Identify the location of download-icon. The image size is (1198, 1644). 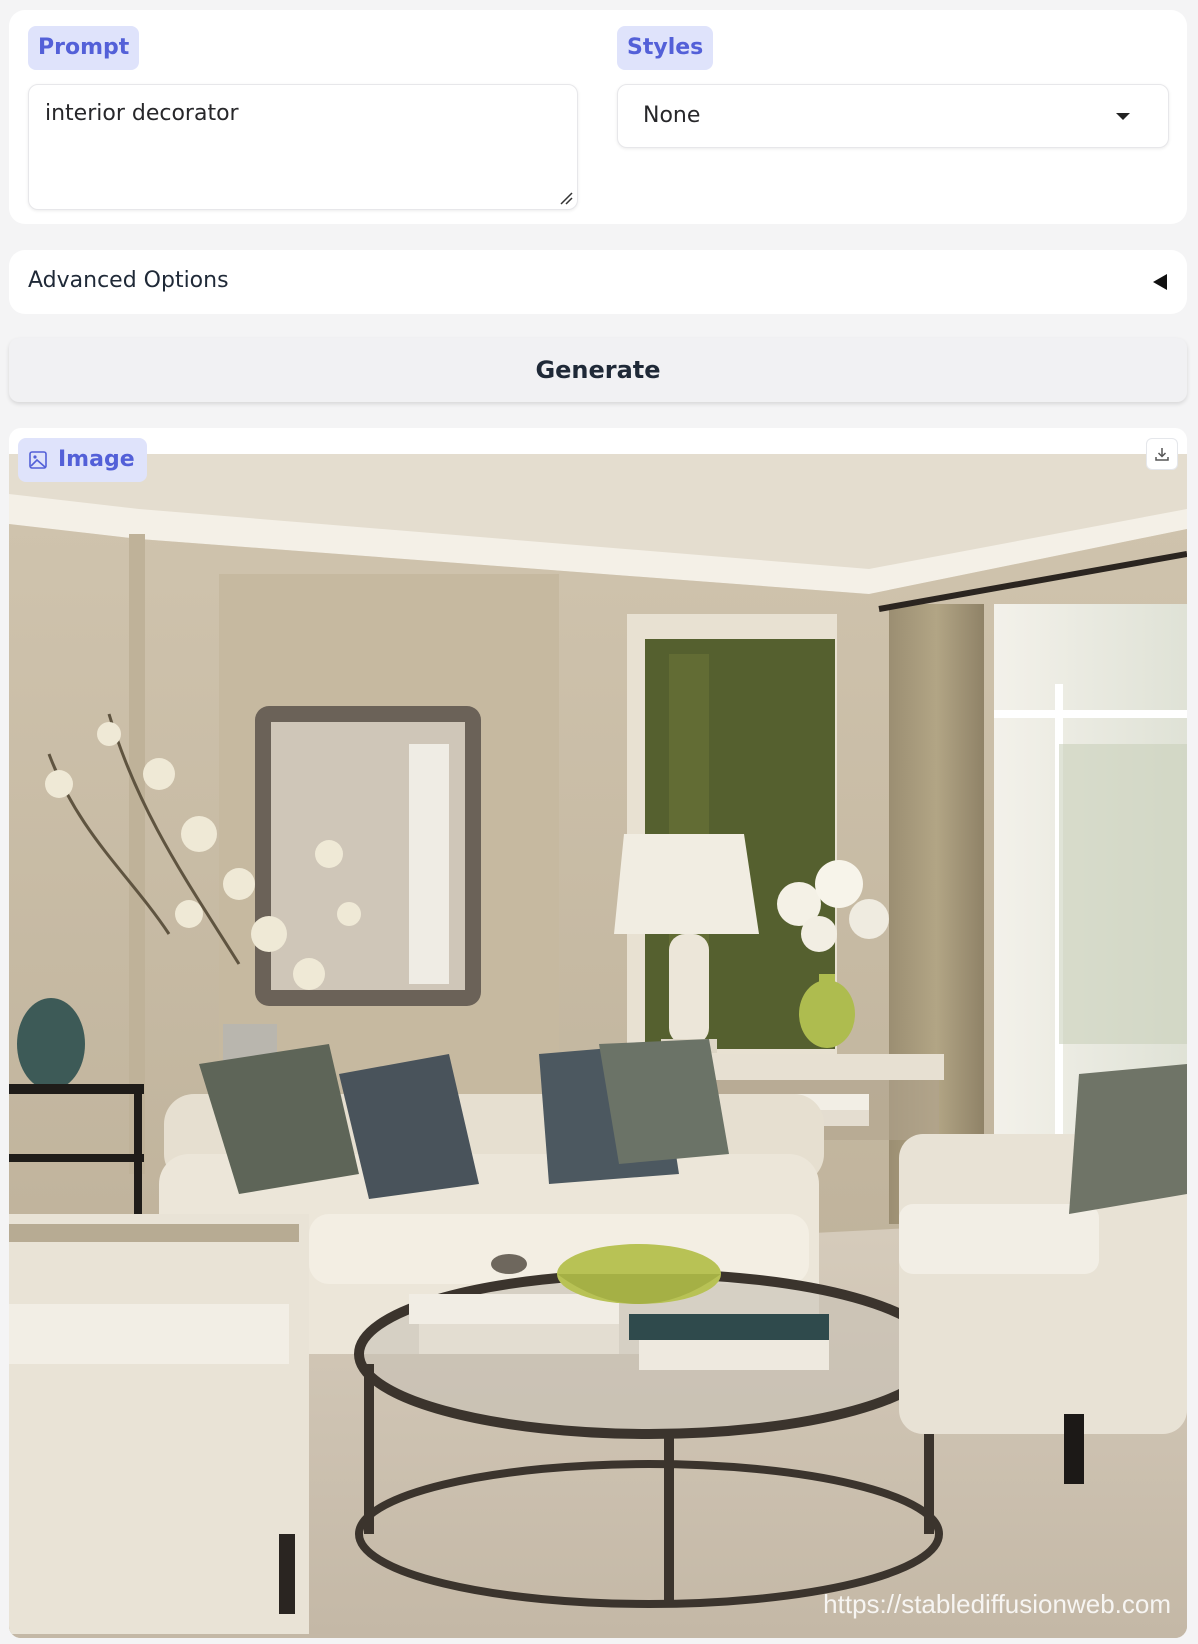
(1162, 454).